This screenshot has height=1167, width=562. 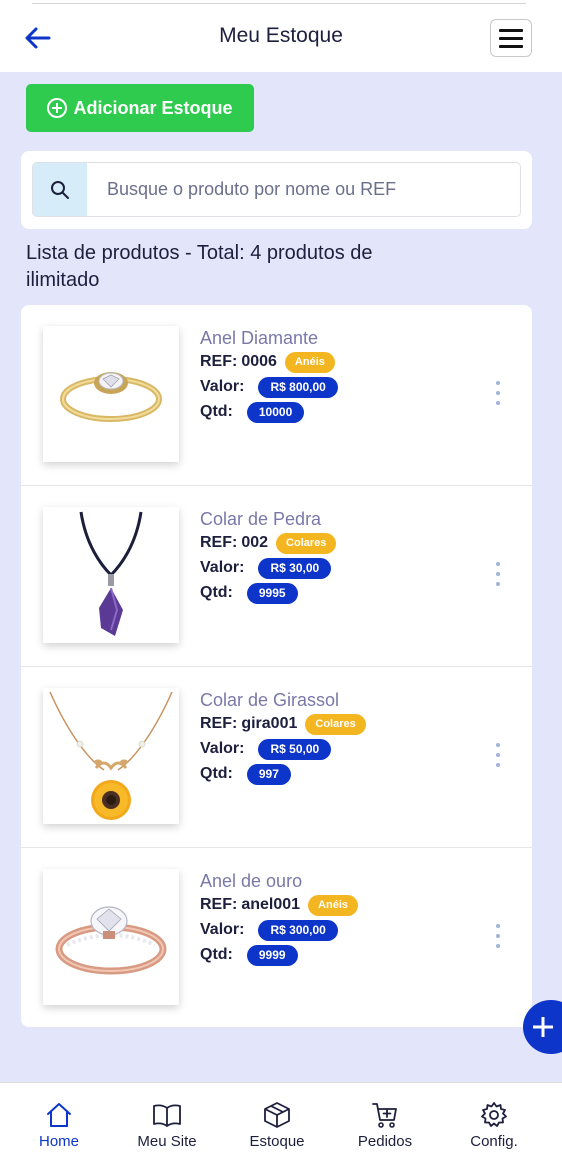 What do you see at coordinates (275, 412) in the screenshot?
I see `qty-badge: 10000` at bounding box center [275, 412].